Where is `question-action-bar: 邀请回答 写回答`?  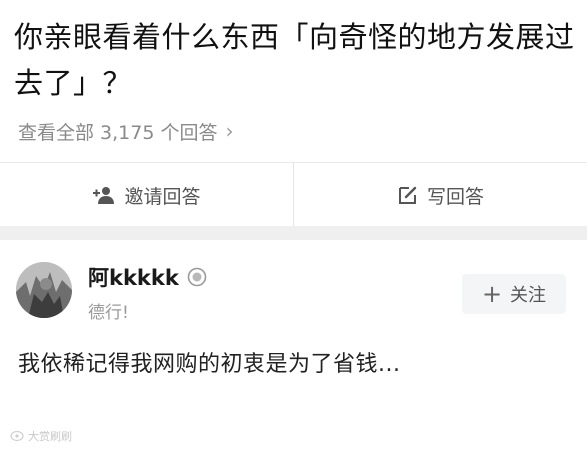 question-action-bar: 邀请回答 写回答 is located at coordinates (293, 194).